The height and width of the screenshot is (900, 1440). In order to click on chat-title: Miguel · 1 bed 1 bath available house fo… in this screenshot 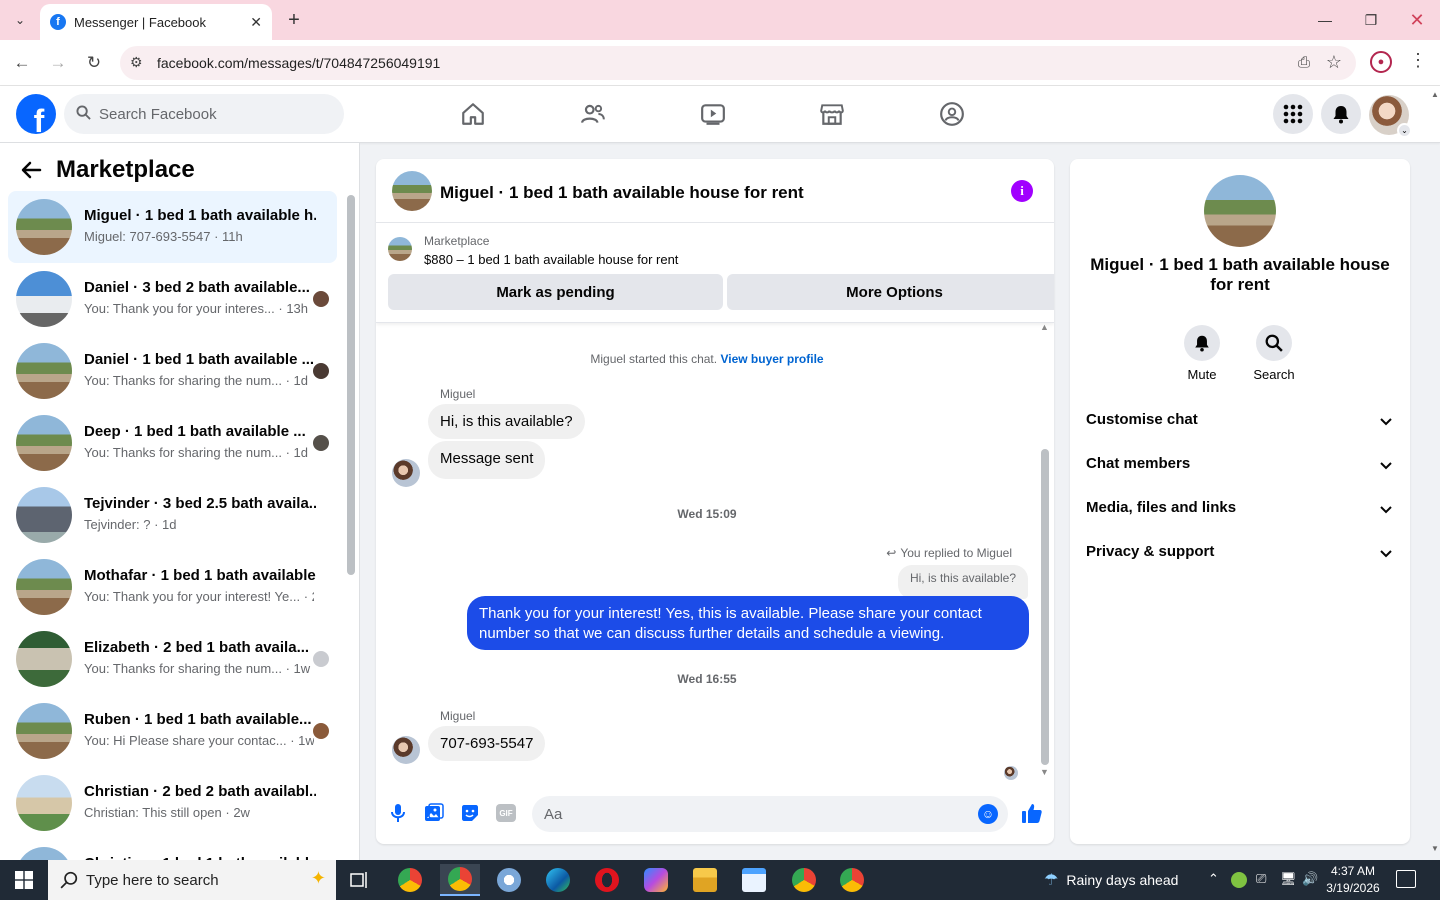, I will do `click(622, 193)`.